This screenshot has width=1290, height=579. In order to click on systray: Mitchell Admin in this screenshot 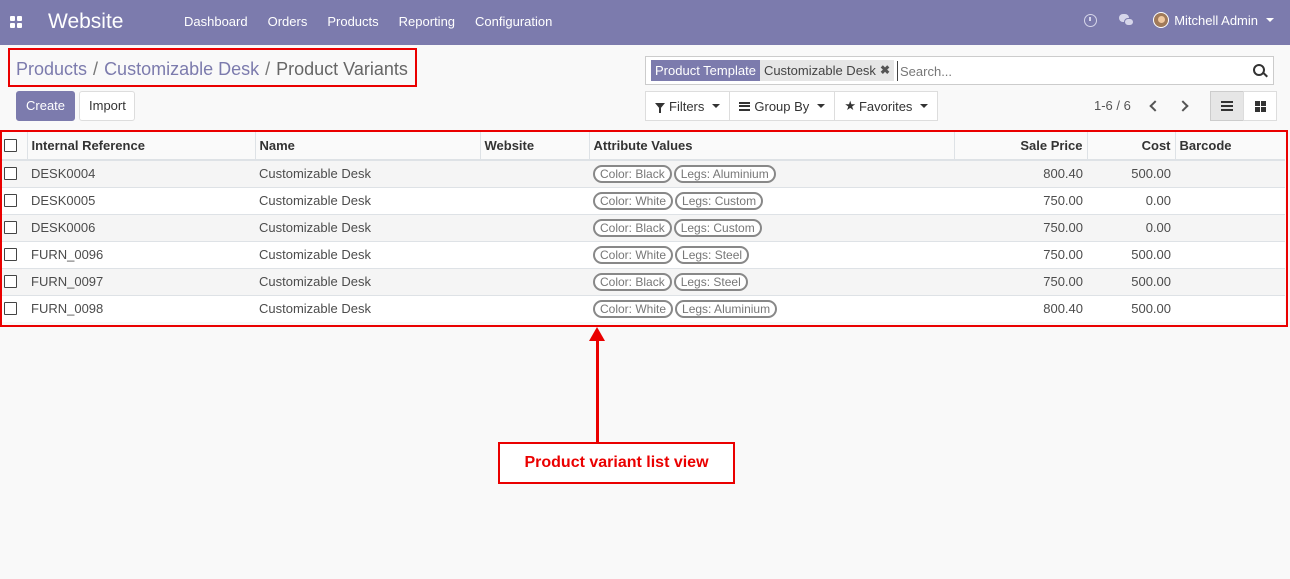, I will do `click(1179, 20)`.